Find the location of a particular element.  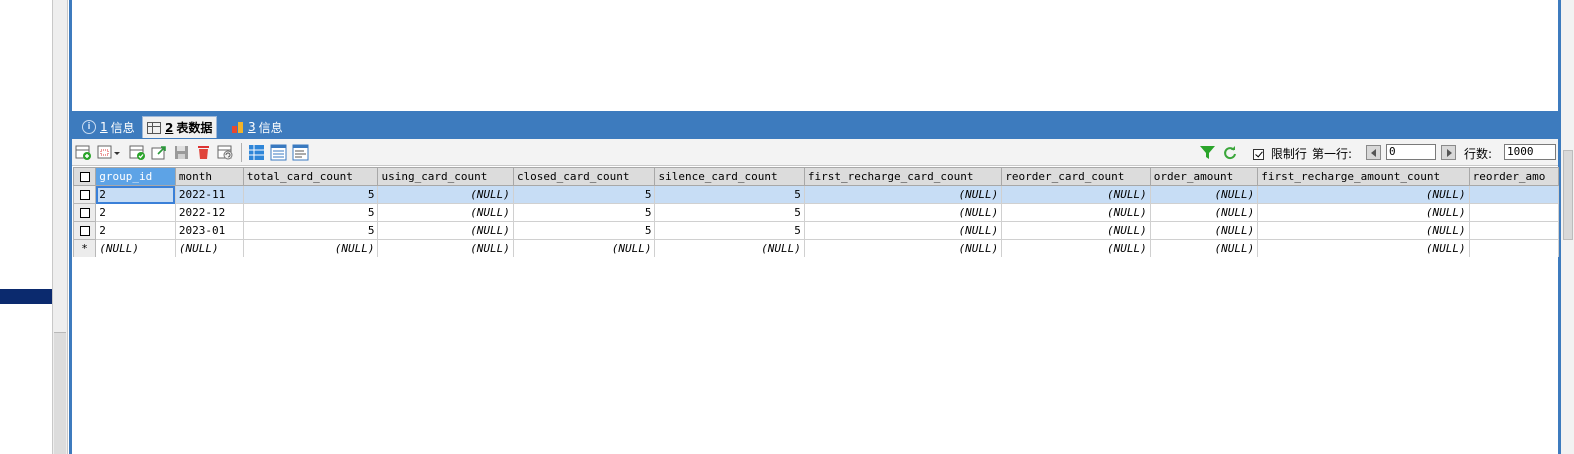

column-header-first-recharge-amount-count: first_recharge_amount_count is located at coordinates (1363, 176).